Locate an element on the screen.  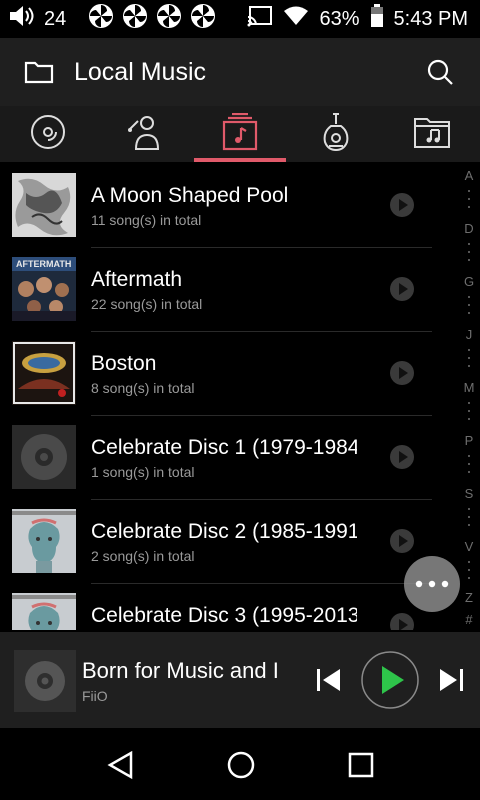
alphabet-index: A D G J M P S V Z # is located at coordinates (469, 397).